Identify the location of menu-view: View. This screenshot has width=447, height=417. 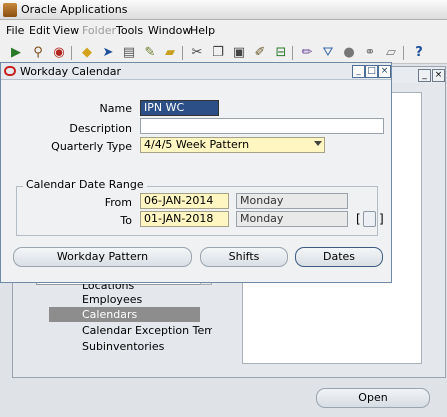
(66, 30).